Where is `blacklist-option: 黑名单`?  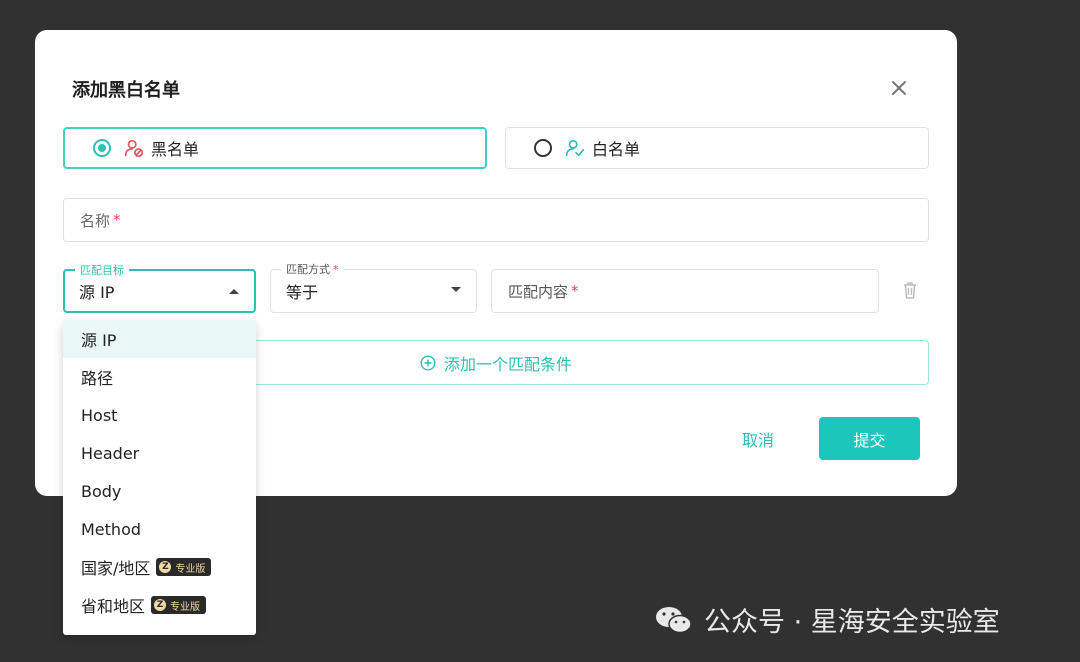
blacklist-option: 黑名单 is located at coordinates (275, 148).